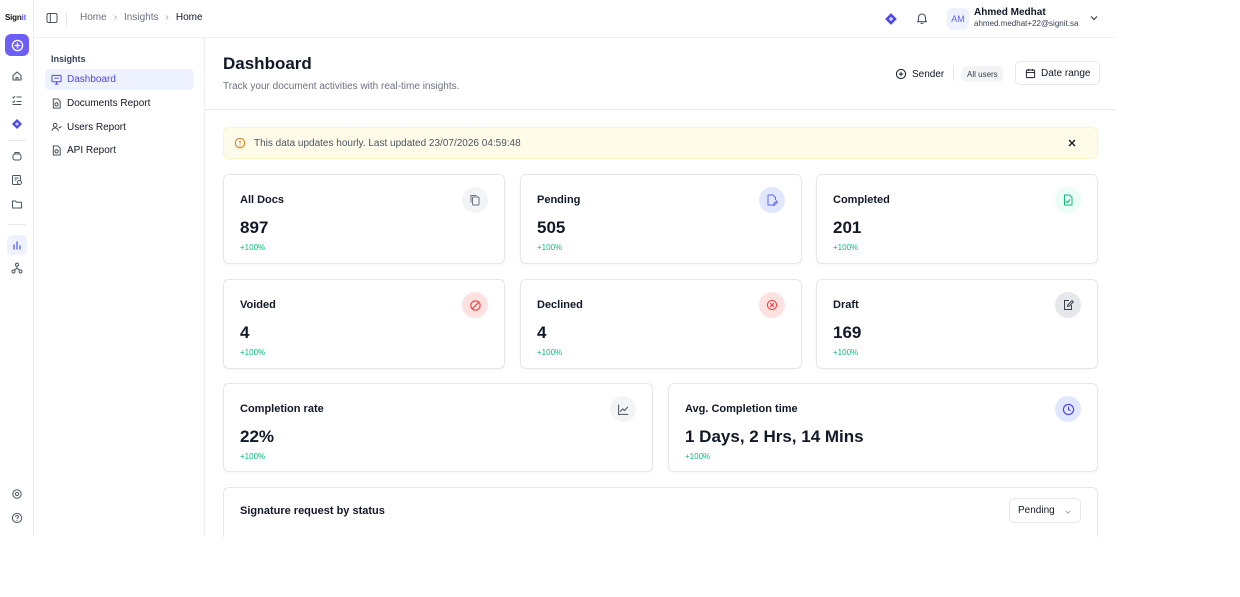 This screenshot has height=597, width=1240. I want to click on upgrade-diamond-icon, so click(891, 19).